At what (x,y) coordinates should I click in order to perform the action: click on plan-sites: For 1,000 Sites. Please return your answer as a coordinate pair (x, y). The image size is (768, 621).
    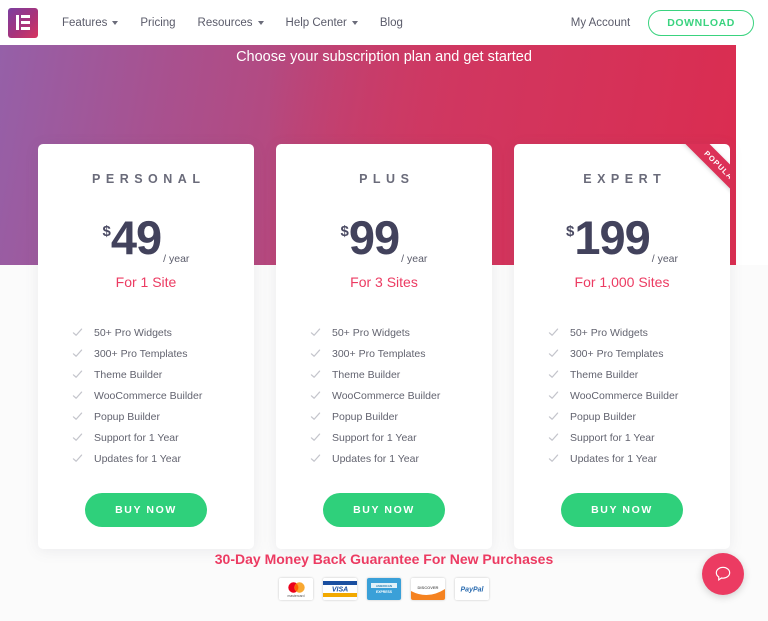
    Looking at the image, I should click on (622, 282).